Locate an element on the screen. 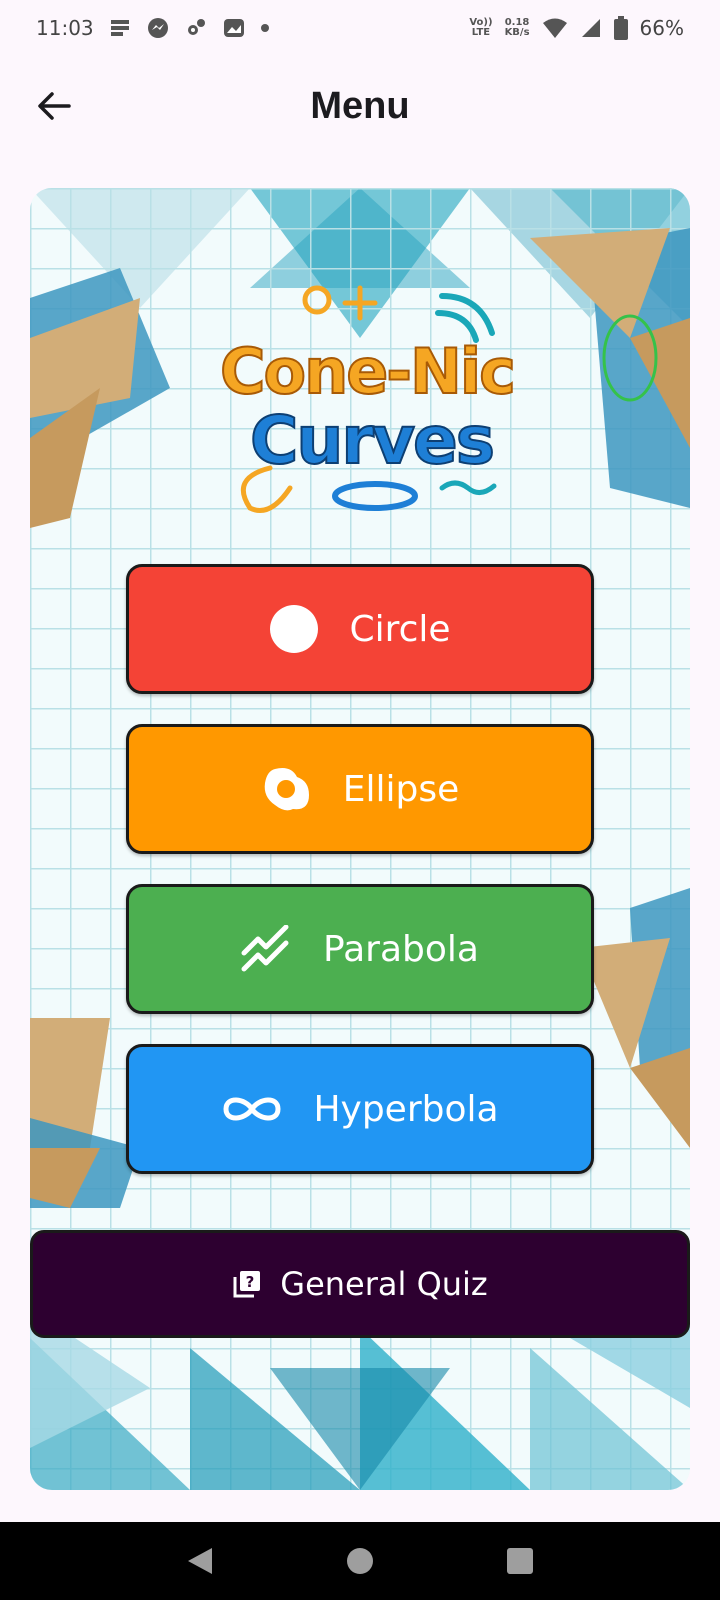 This screenshot has width=720, height=1600. status-time: 11:03 is located at coordinates (65, 28).